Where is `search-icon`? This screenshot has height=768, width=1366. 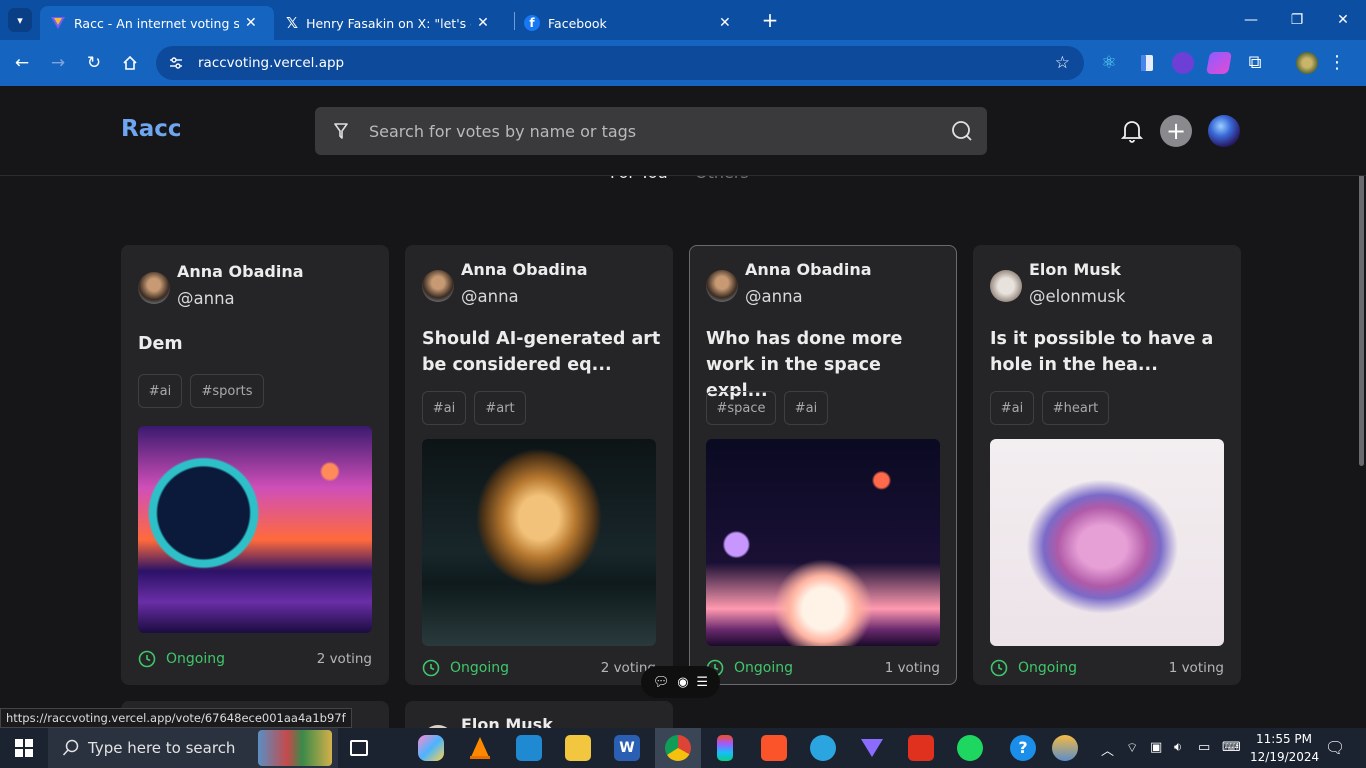
search-icon is located at coordinates (962, 131).